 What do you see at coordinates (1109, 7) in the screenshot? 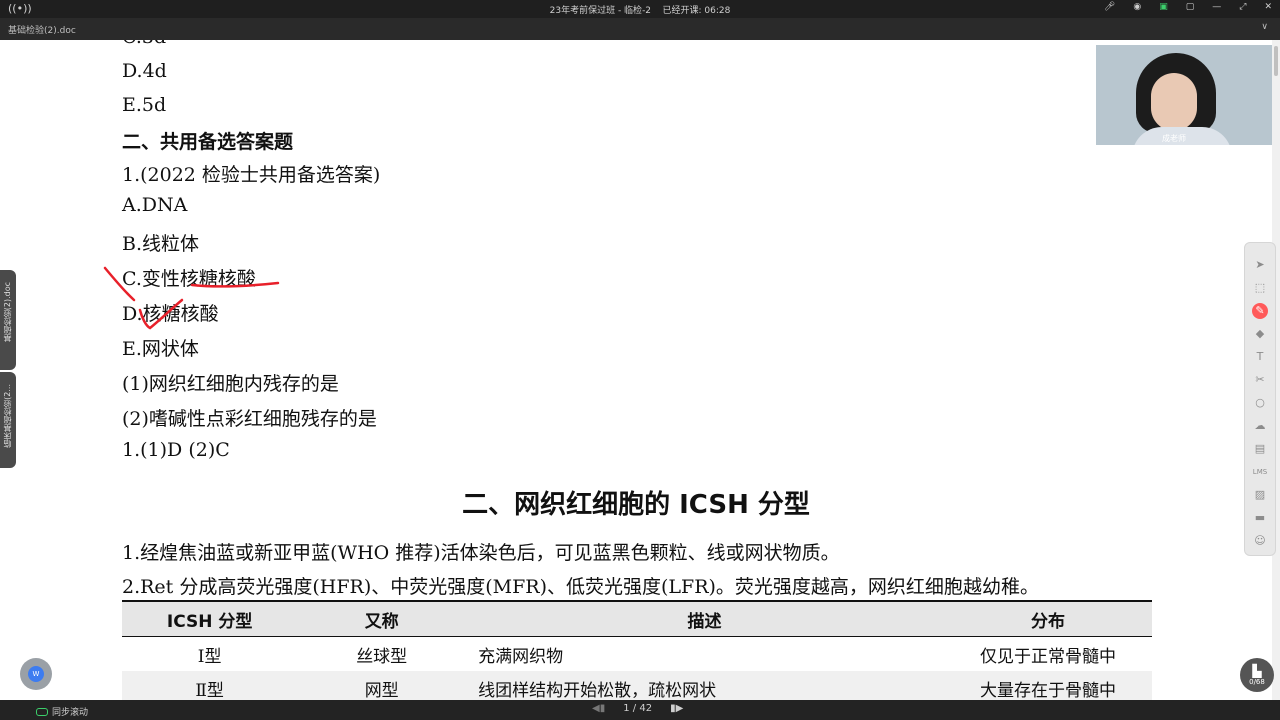
I see `microphone-icon: 🎤︎` at bounding box center [1109, 7].